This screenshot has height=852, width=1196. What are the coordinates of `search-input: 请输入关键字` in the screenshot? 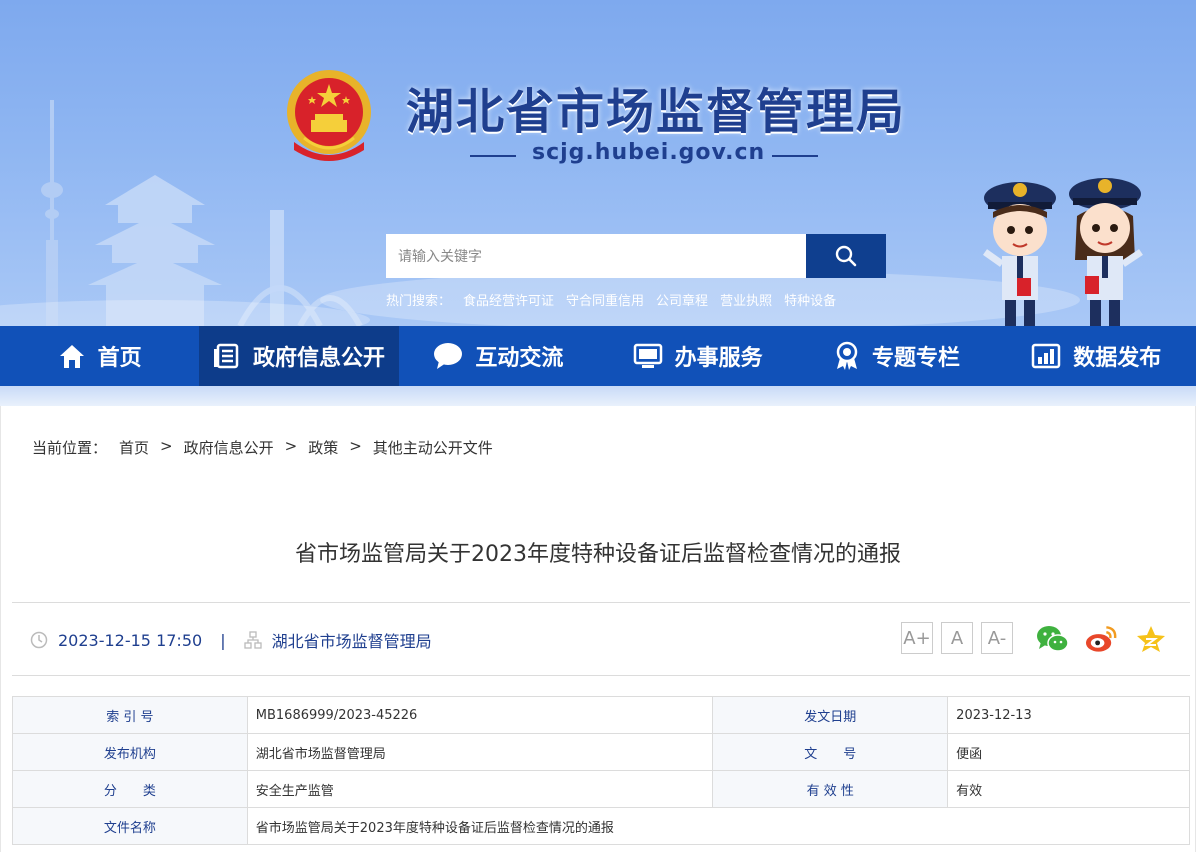 It's located at (596, 256).